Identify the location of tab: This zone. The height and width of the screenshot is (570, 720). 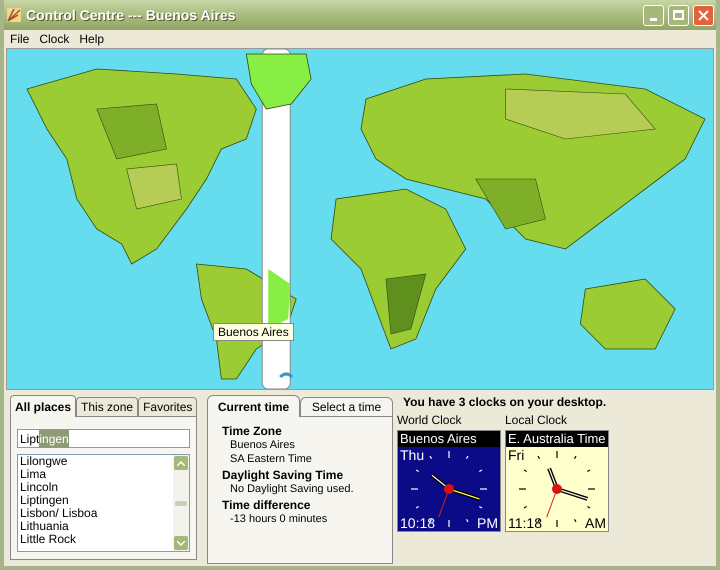
(107, 406).